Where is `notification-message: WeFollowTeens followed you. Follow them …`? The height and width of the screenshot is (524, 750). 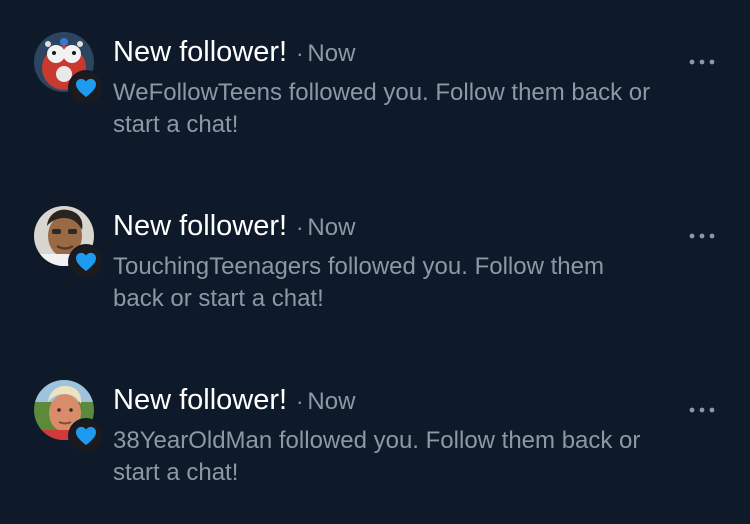 notification-message: WeFollowTeens followed you. Follow them … is located at coordinates (382, 108).